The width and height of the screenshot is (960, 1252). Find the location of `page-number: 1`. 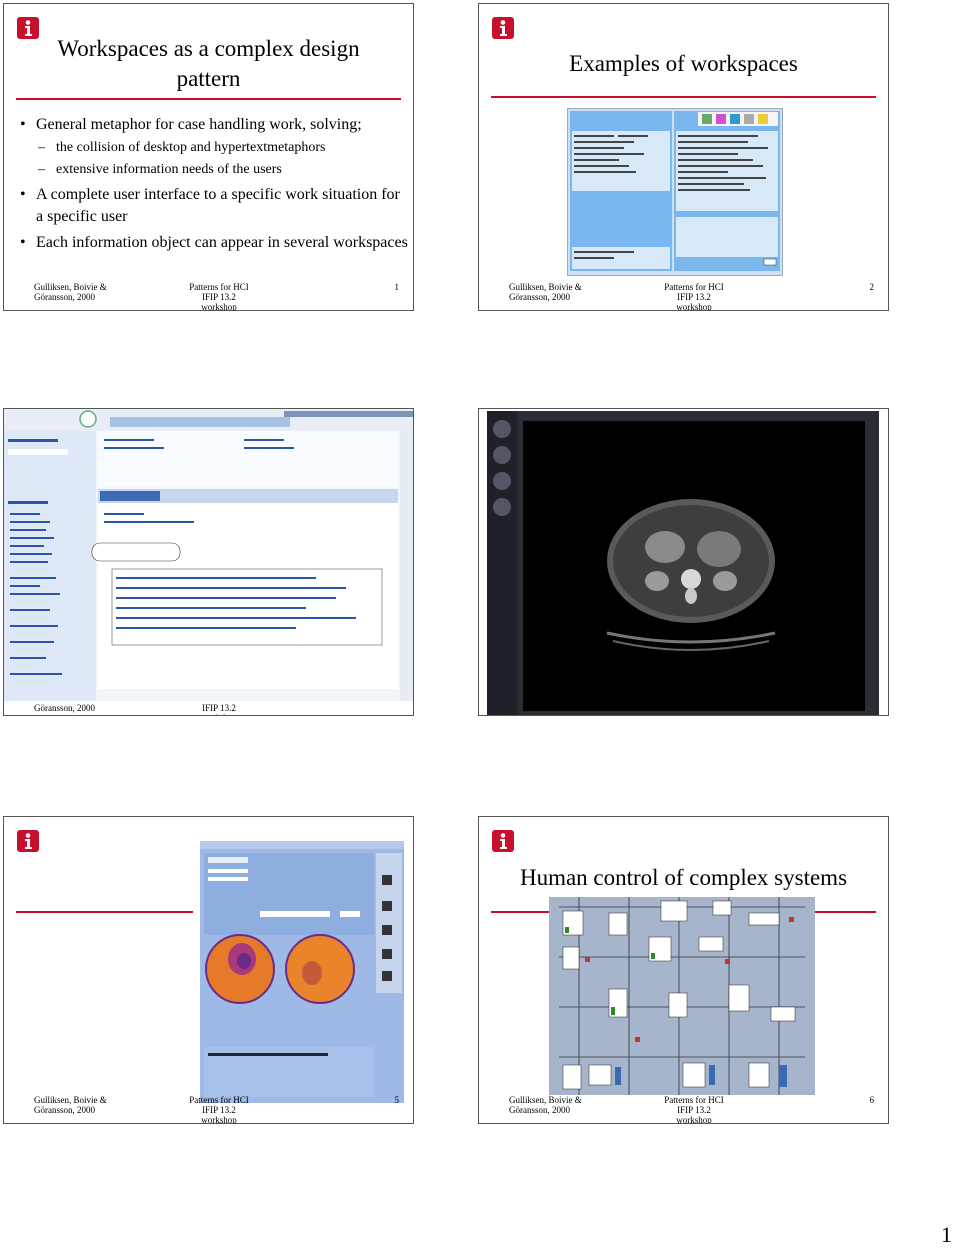

page-number: 1 is located at coordinates (946, 1234).